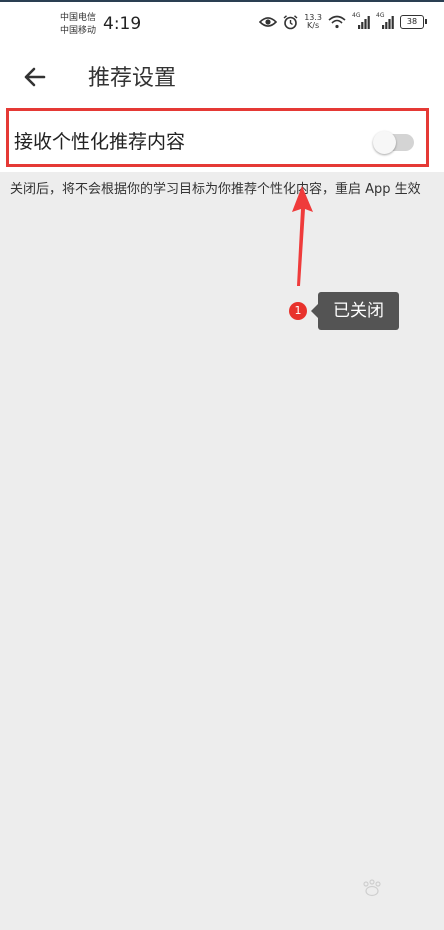 The image size is (444, 930). What do you see at coordinates (35, 77) in the screenshot?
I see `back-arrow-icon` at bounding box center [35, 77].